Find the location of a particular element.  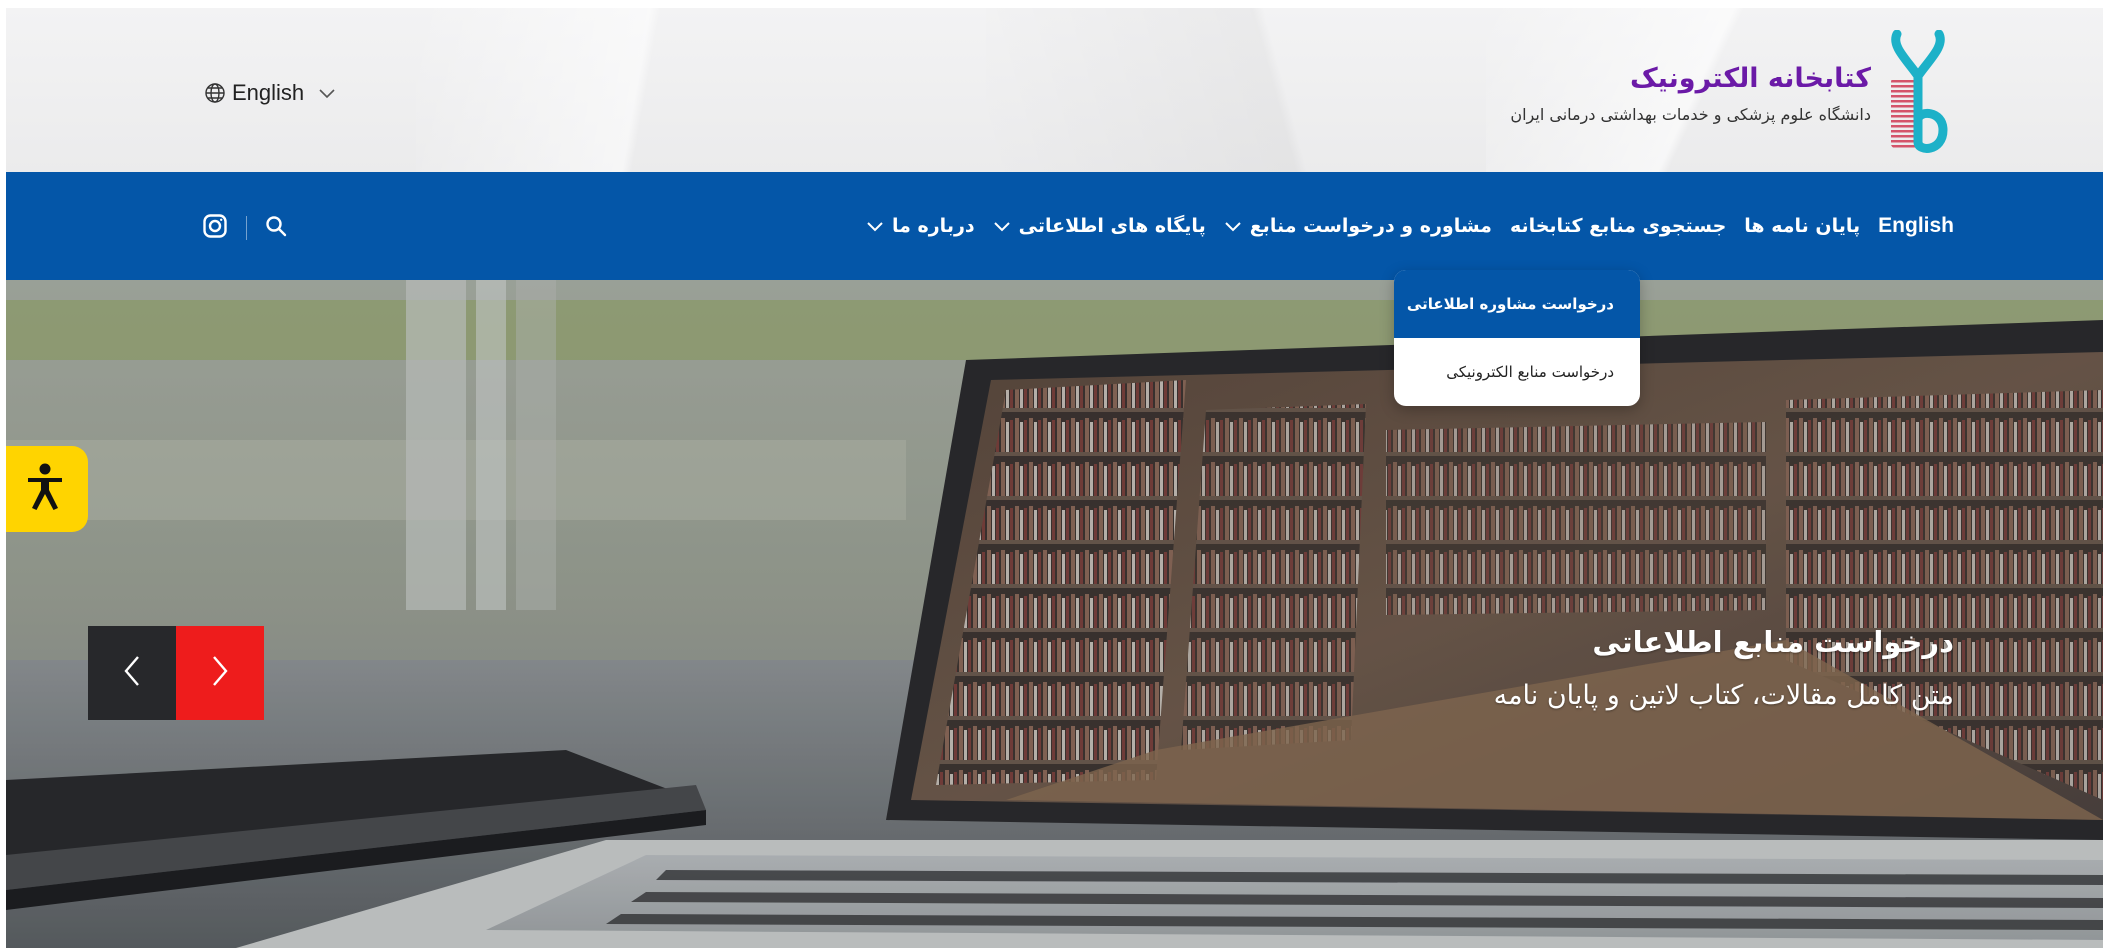

nav-tools is located at coordinates (244, 228).